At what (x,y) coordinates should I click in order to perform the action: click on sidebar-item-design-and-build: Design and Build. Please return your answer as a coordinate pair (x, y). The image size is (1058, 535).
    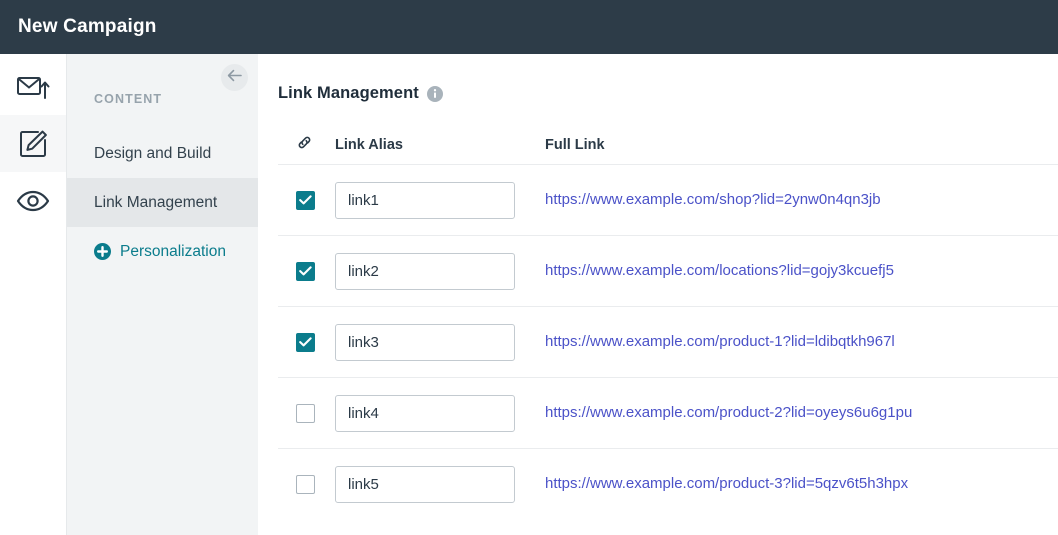
    Looking at the image, I should click on (162, 153).